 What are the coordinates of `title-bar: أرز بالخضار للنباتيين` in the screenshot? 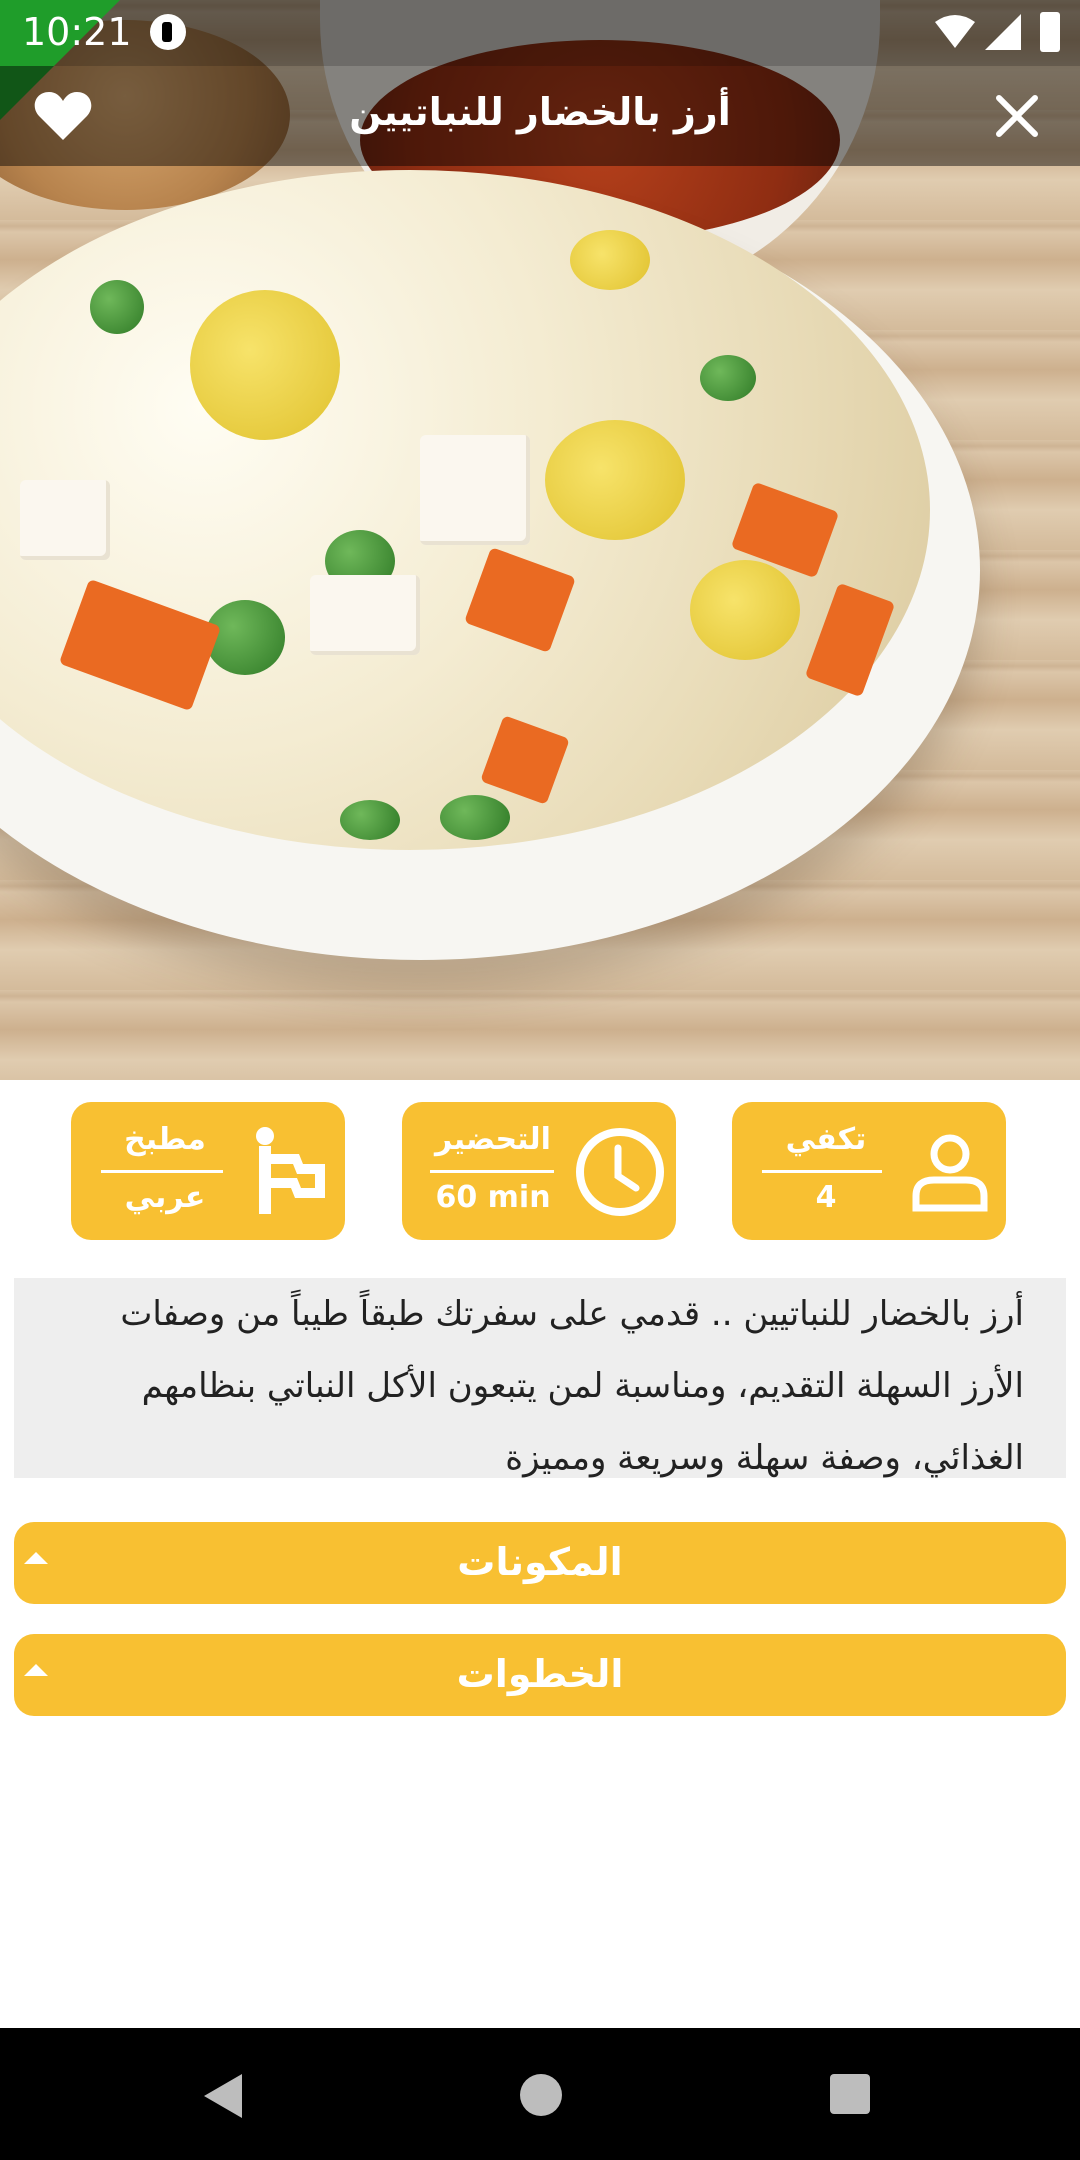 It's located at (540, 116).